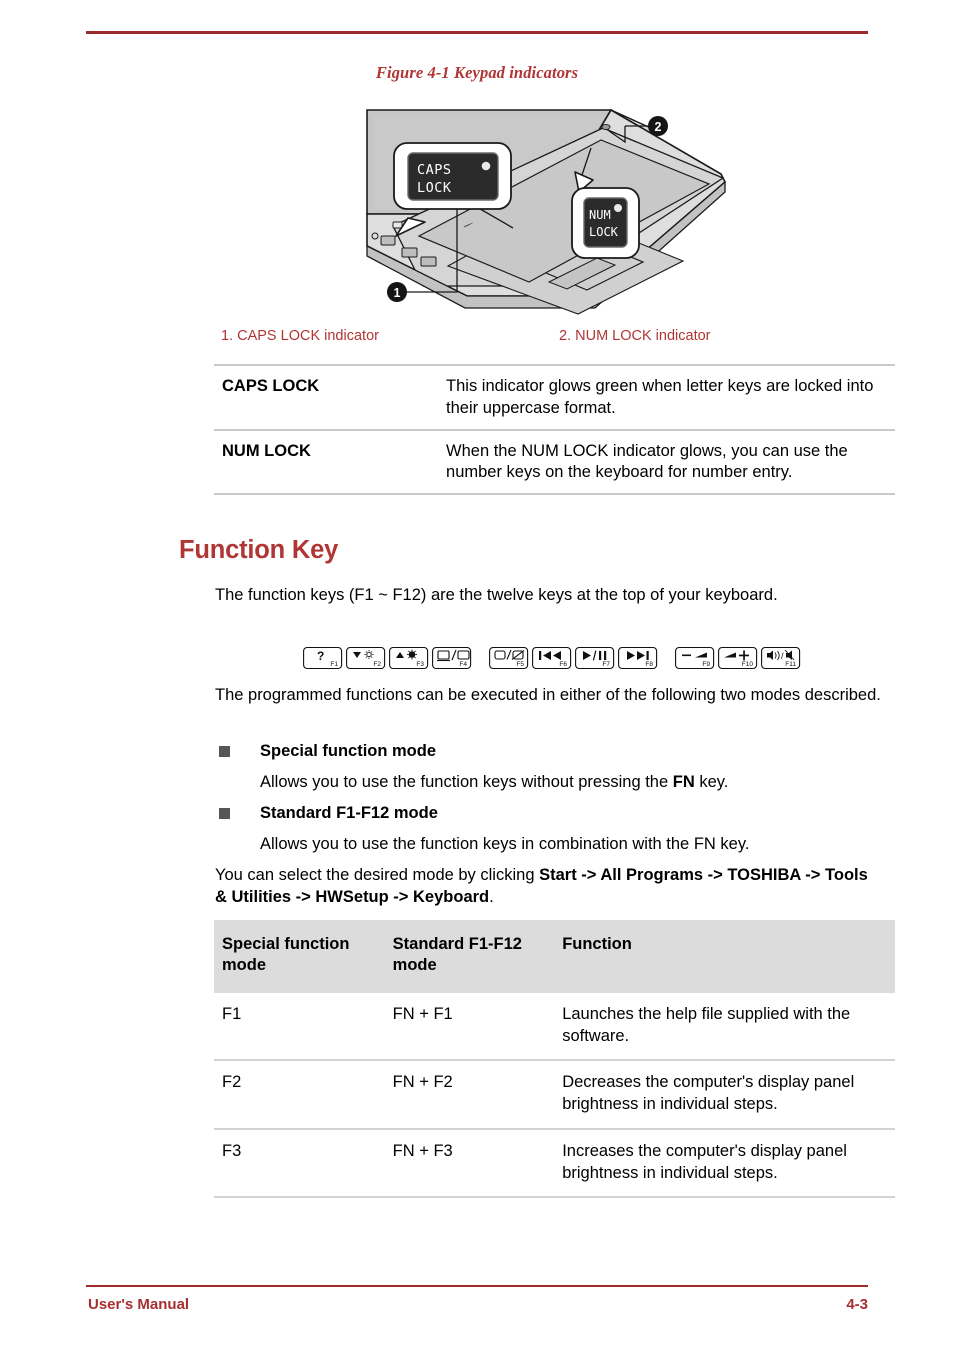  What do you see at coordinates (300, 336) in the screenshot?
I see `figure-legend-item-1: 1. CAPS LOCK indicator` at bounding box center [300, 336].